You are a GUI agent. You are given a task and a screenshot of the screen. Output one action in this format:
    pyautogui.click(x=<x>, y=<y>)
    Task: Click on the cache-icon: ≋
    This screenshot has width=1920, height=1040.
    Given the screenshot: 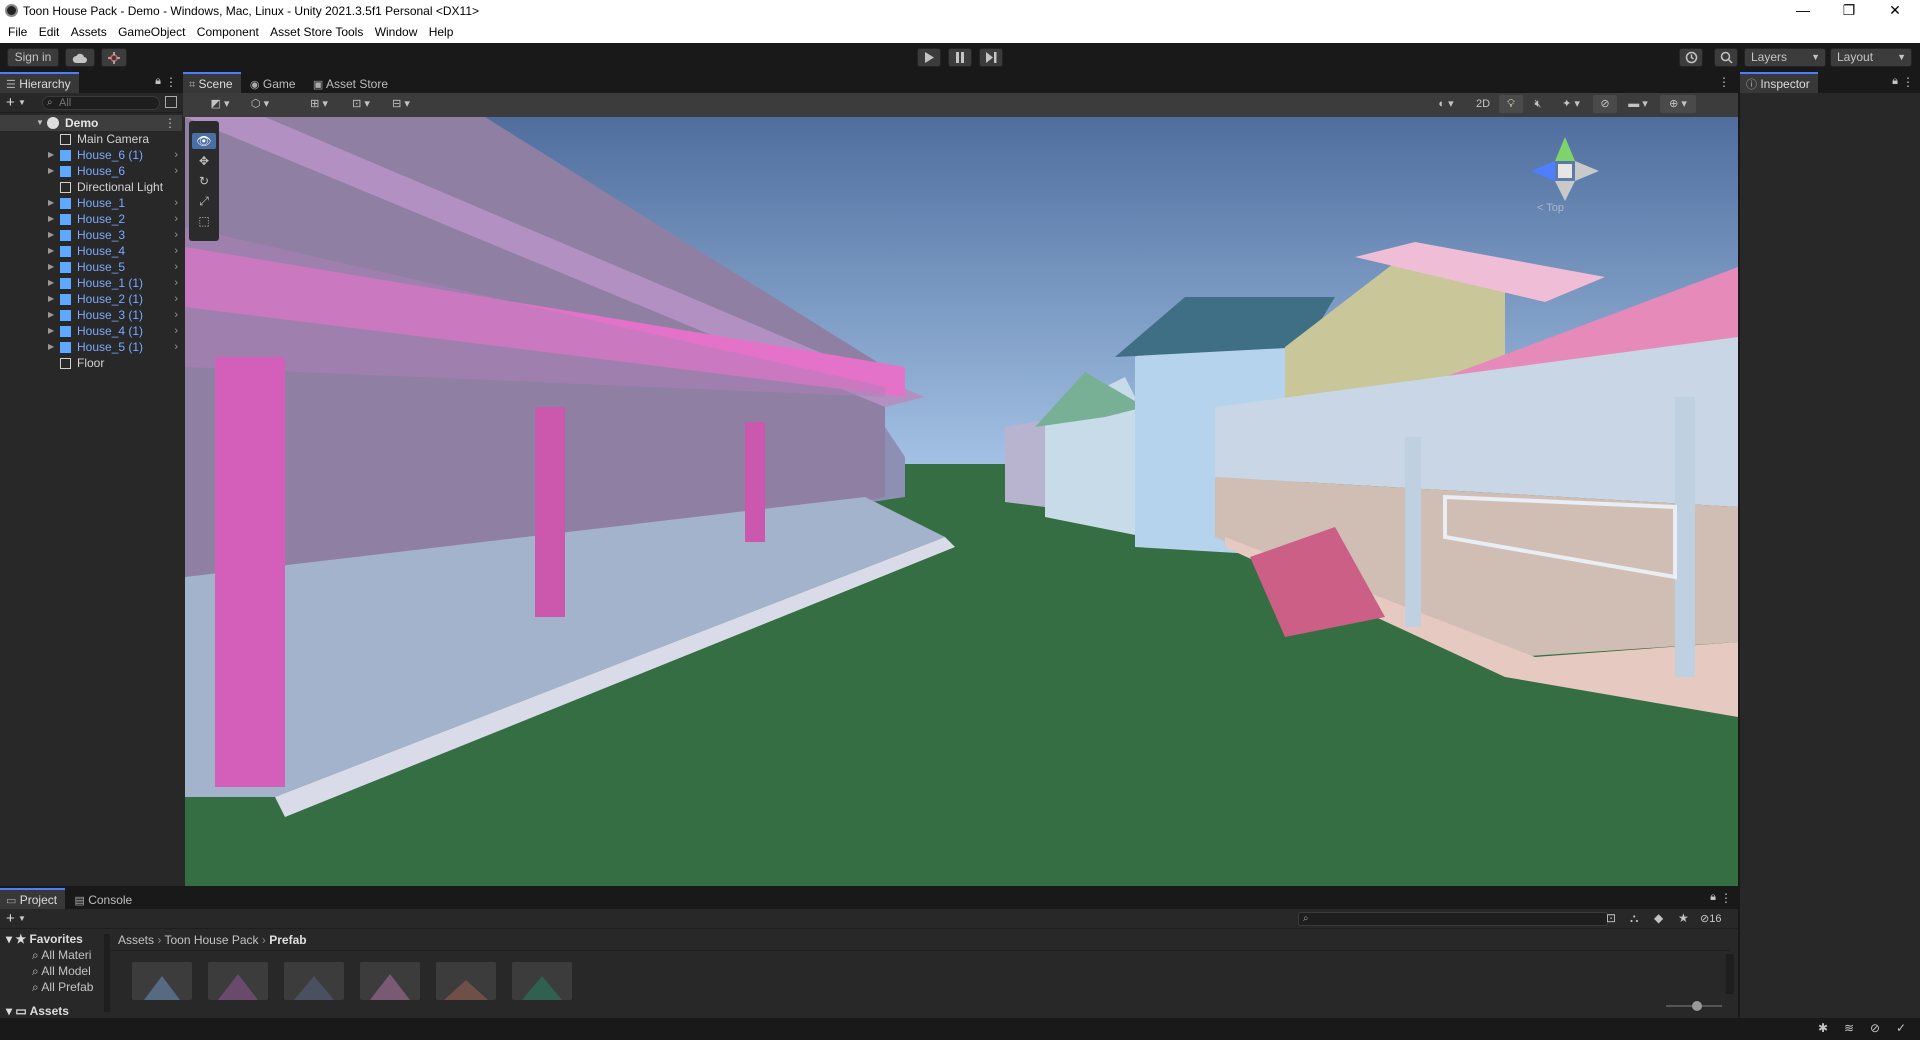 What is the action you would take?
    pyautogui.click(x=1849, y=1028)
    